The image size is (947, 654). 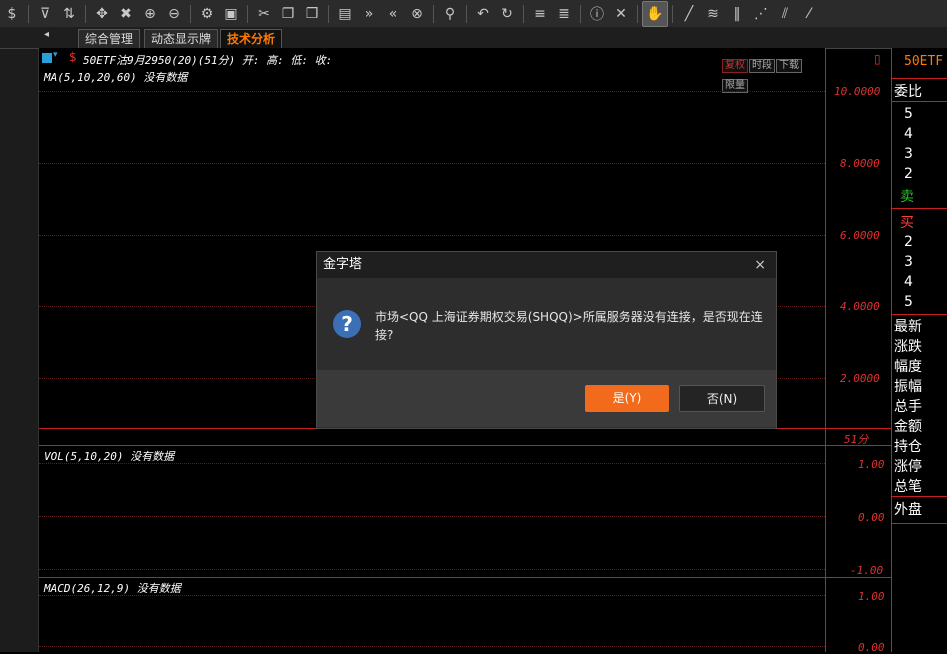 What do you see at coordinates (393, 14) in the screenshot?
I see `back-icon: «` at bounding box center [393, 14].